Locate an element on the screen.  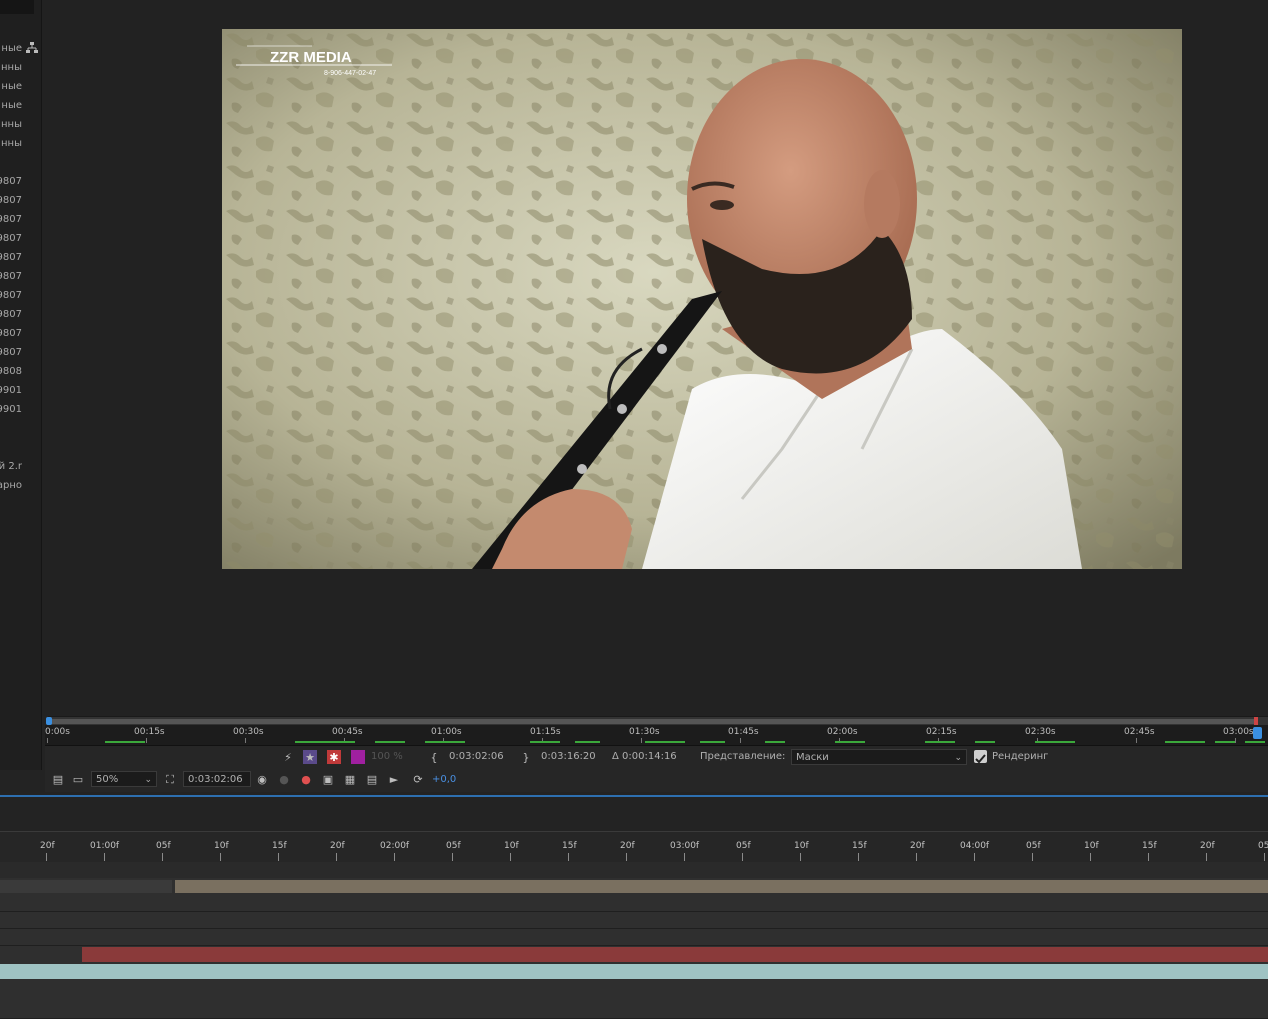
layer-bar-red is located at coordinates (675, 954).